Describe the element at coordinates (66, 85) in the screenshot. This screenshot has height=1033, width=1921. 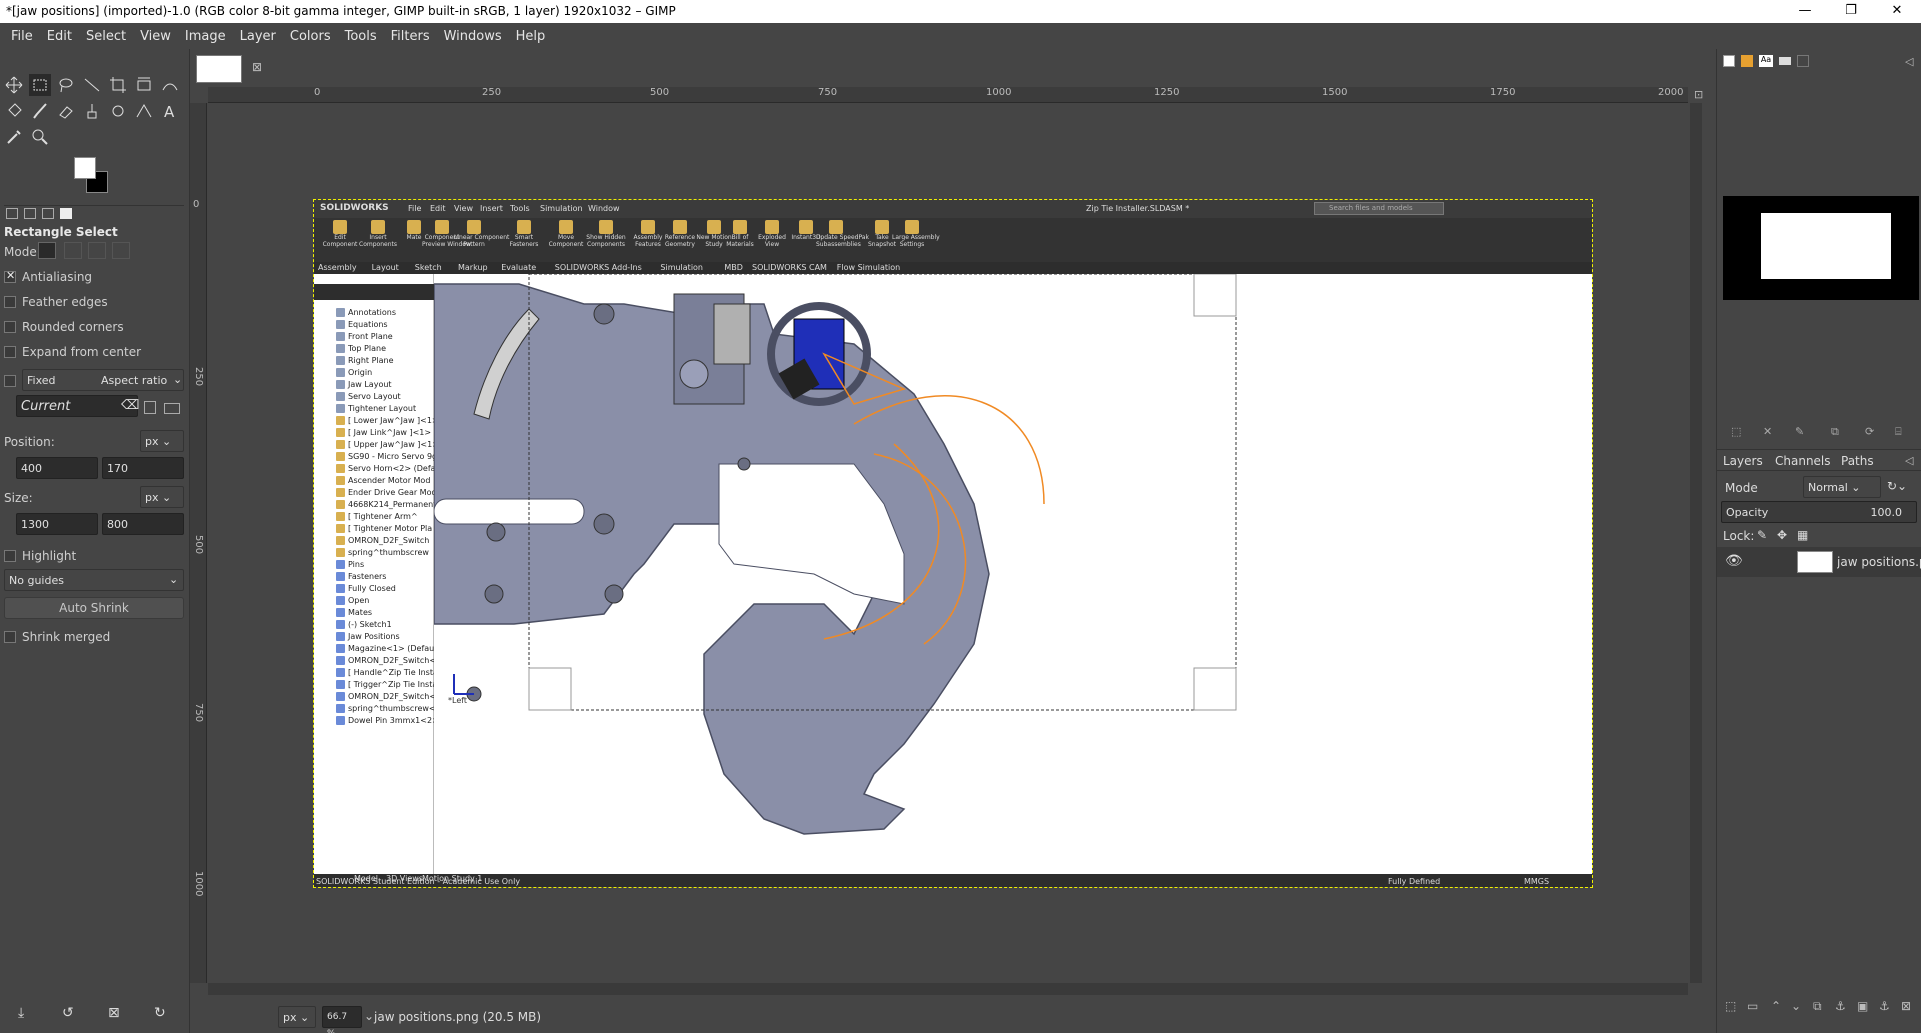
I see `lasso-tool-icon` at that location.